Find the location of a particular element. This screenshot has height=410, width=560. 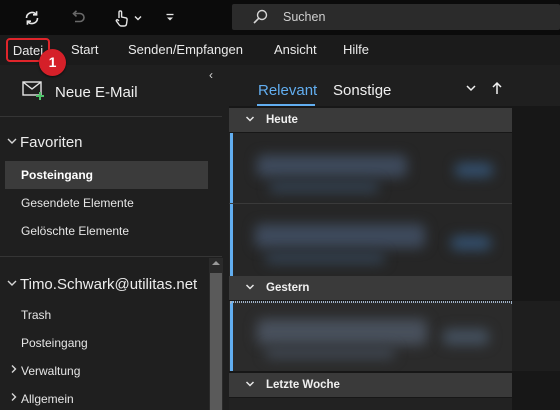

new-mail-button: Neue E-Mail is located at coordinates (80, 92).